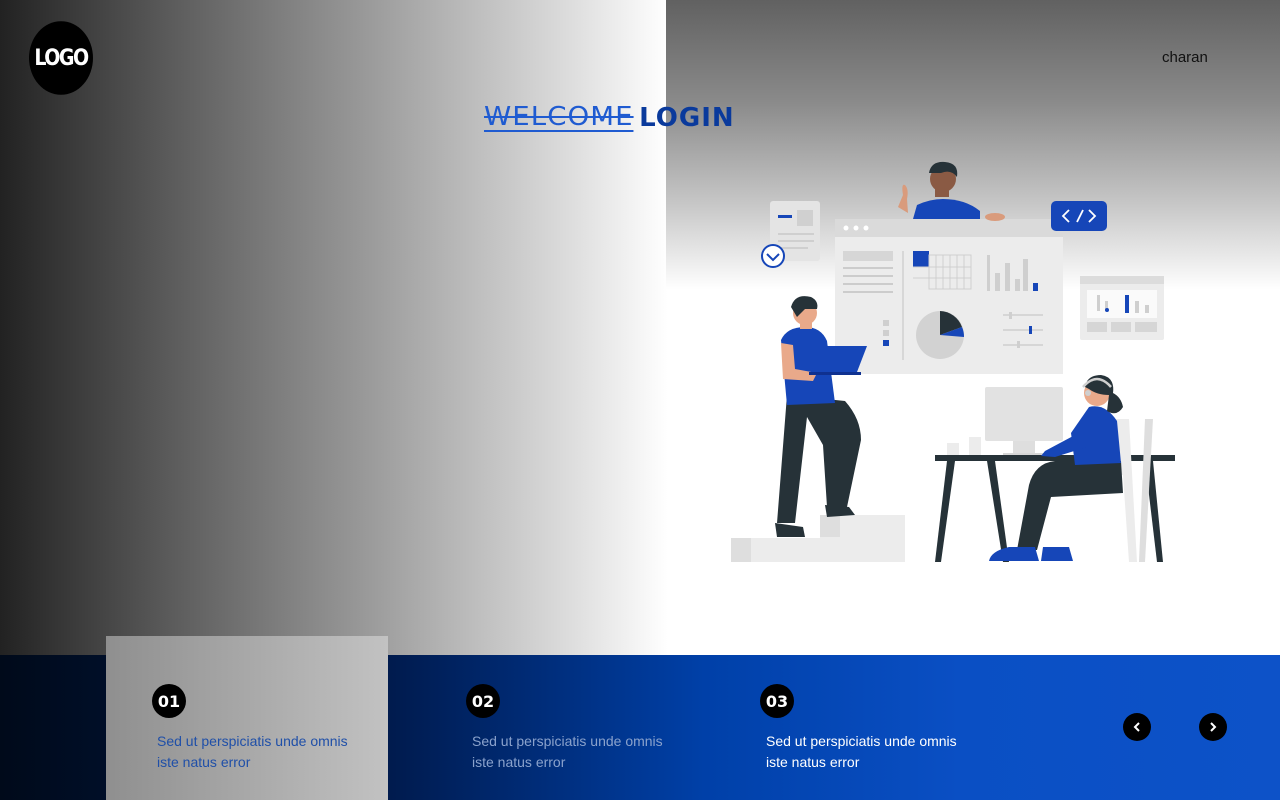  Describe the element at coordinates (773, 256) in the screenshot. I see `scroll-down-icon` at that location.